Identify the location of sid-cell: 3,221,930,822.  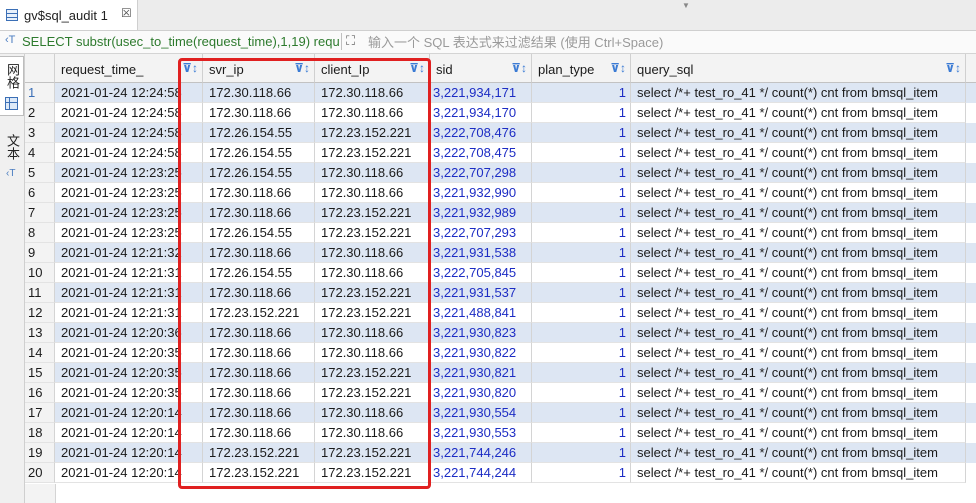
(481, 353).